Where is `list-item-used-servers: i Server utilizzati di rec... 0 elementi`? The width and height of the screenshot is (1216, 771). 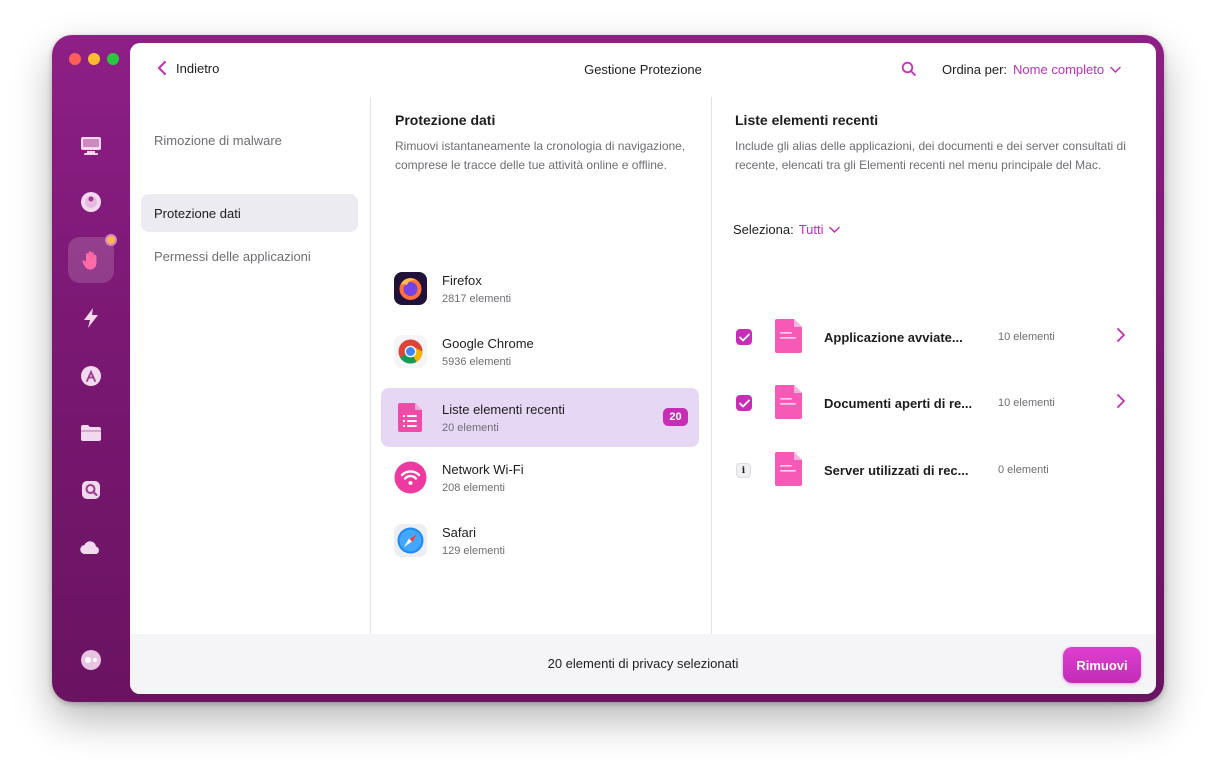 list-item-used-servers: i Server utilizzati di rec... 0 elementi is located at coordinates (934, 471).